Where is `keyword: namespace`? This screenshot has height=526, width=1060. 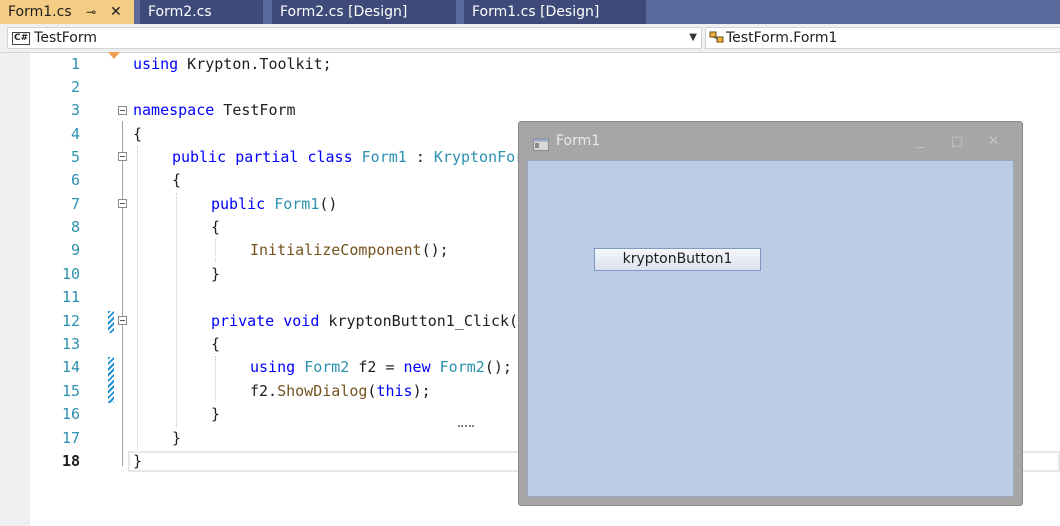 keyword: namespace is located at coordinates (174, 110).